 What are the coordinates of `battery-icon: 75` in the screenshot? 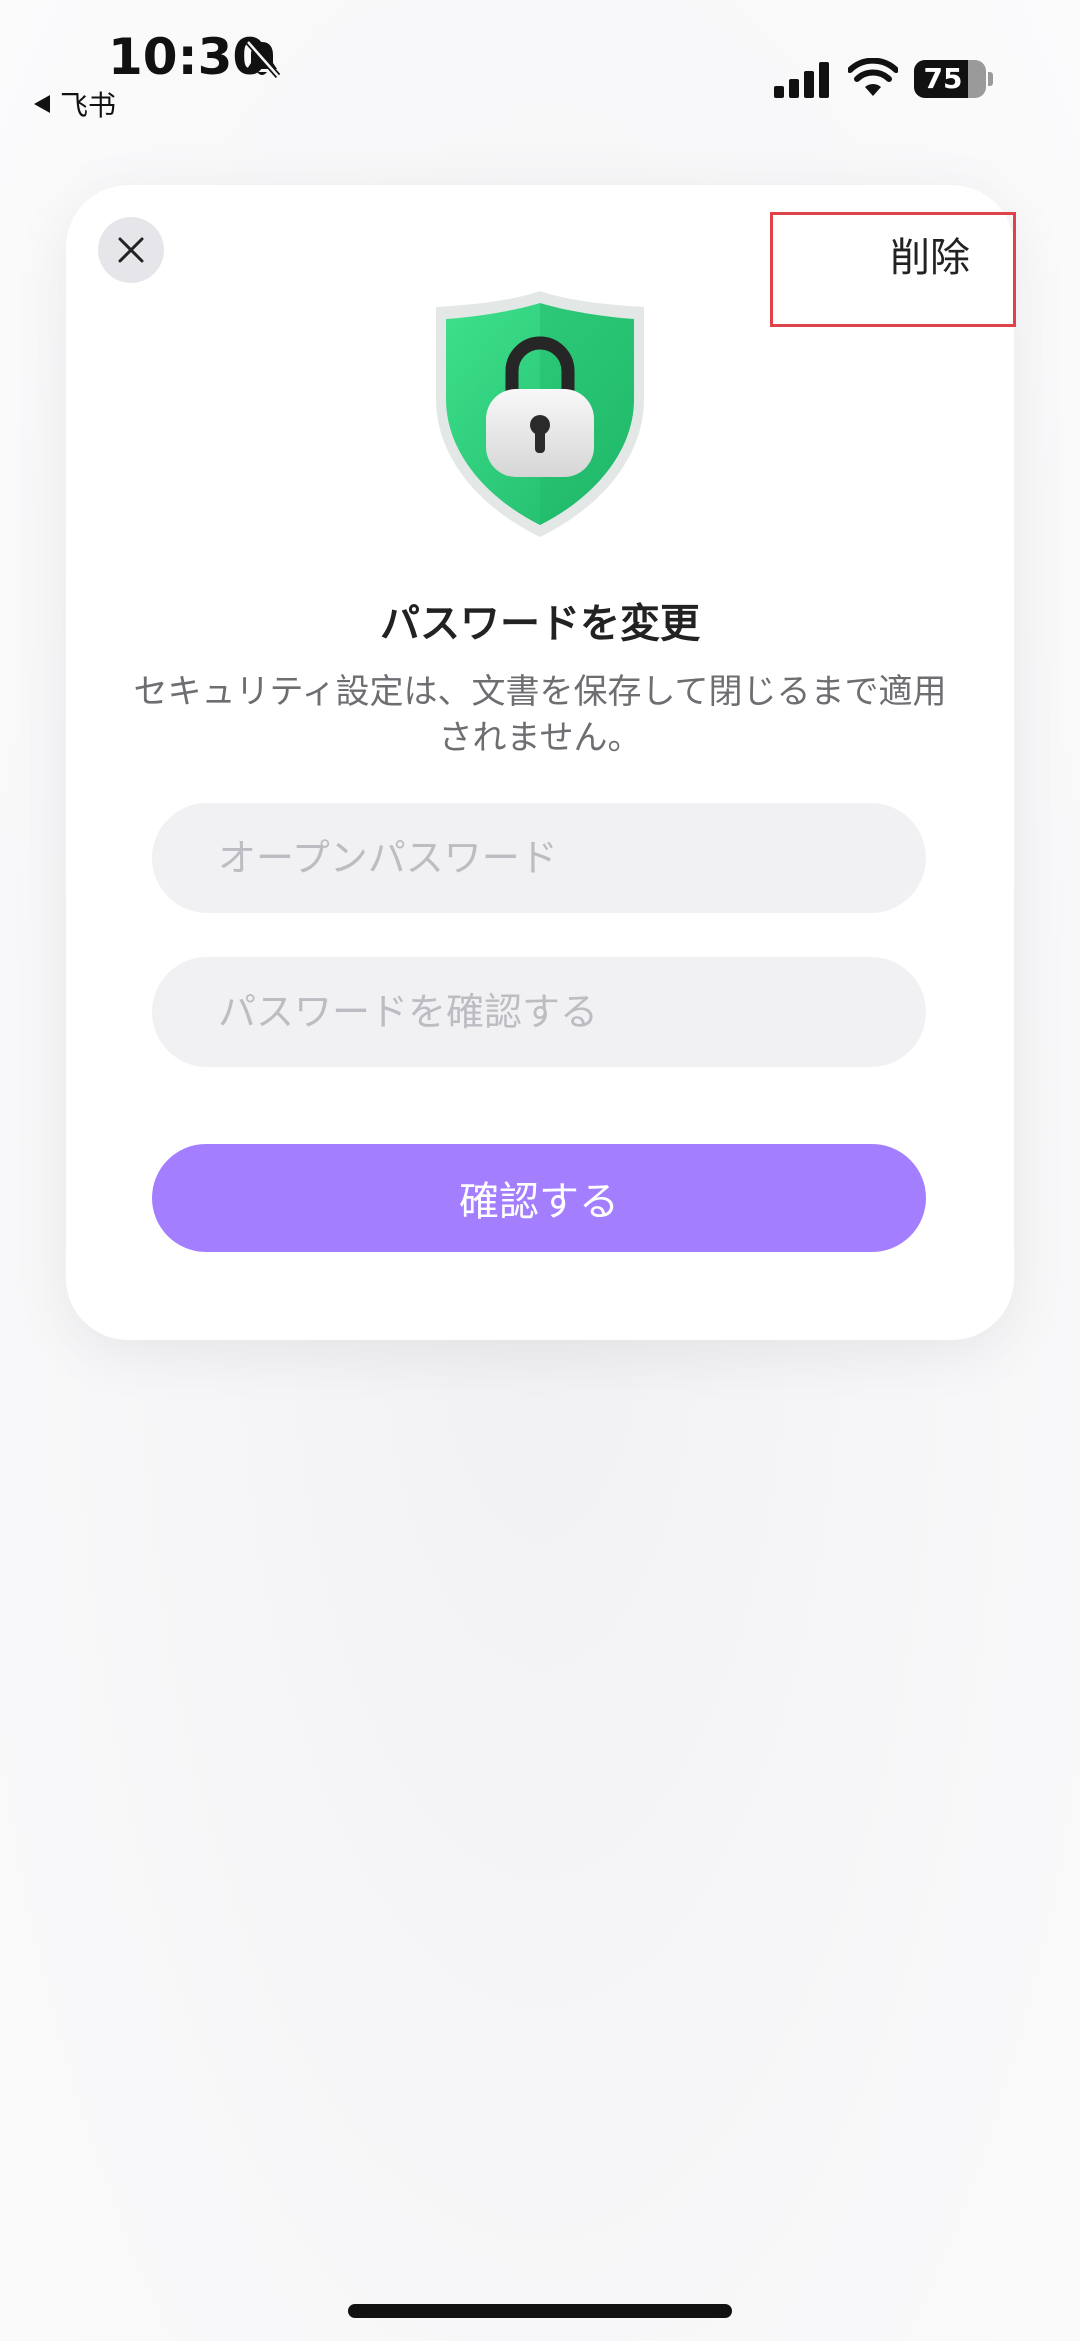 It's located at (950, 79).